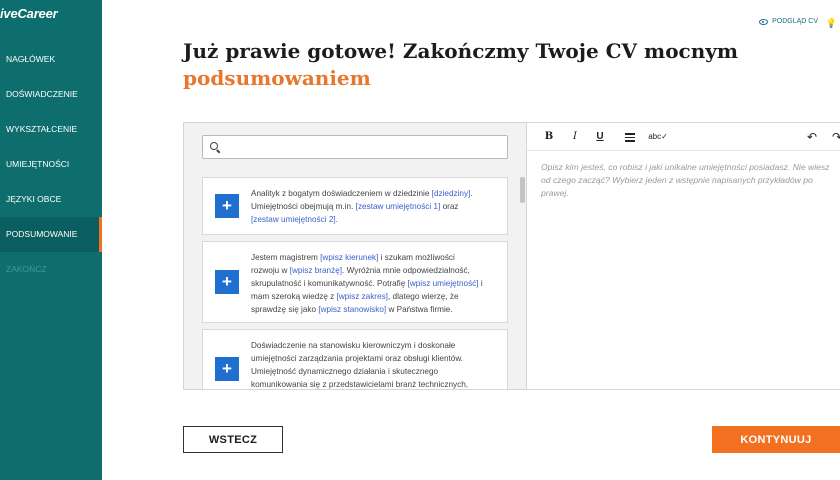 The width and height of the screenshot is (840, 480). What do you see at coordinates (398, 206) in the screenshot?
I see `example-placeholder: [zestaw umiejętności 1]` at bounding box center [398, 206].